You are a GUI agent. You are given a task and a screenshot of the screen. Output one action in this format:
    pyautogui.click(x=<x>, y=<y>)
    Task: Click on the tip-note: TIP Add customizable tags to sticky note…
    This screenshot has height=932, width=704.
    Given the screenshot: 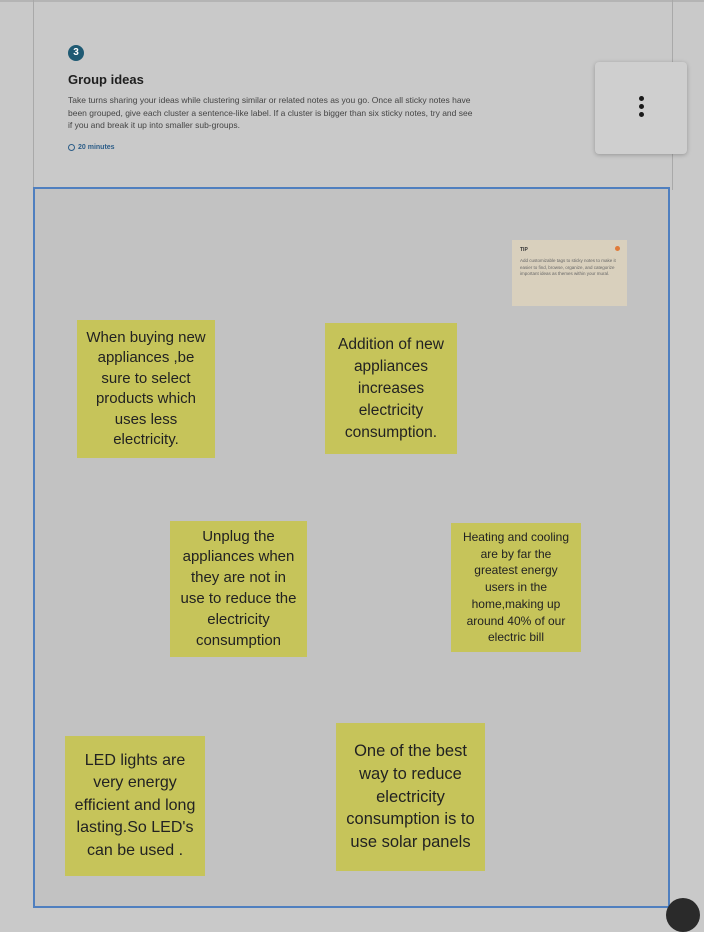 What is the action you would take?
    pyautogui.click(x=569, y=273)
    